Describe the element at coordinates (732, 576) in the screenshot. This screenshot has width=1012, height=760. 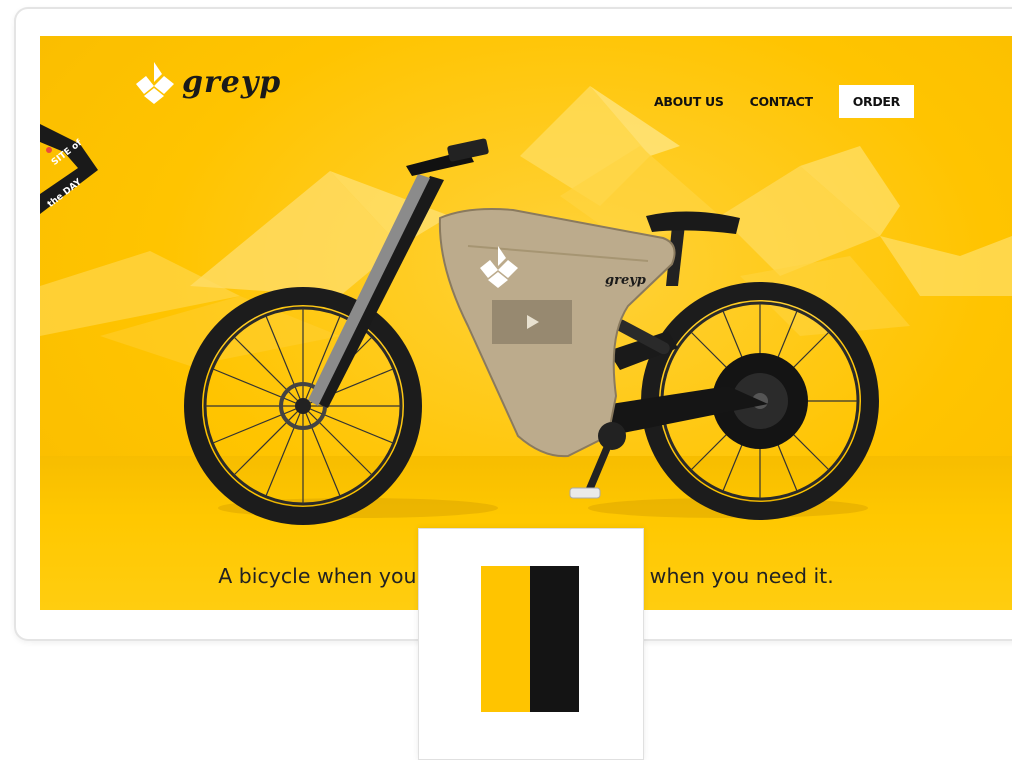
I see `tagline-right: e when you need it.` at that location.